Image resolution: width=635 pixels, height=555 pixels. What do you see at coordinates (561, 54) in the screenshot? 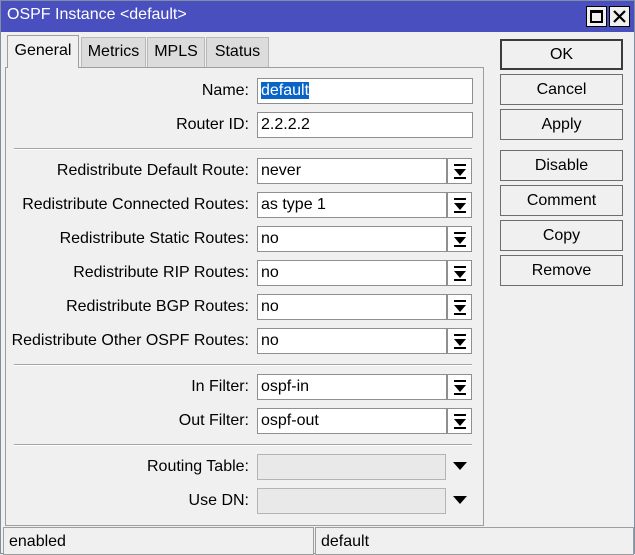
I see `ok-button: OK` at bounding box center [561, 54].